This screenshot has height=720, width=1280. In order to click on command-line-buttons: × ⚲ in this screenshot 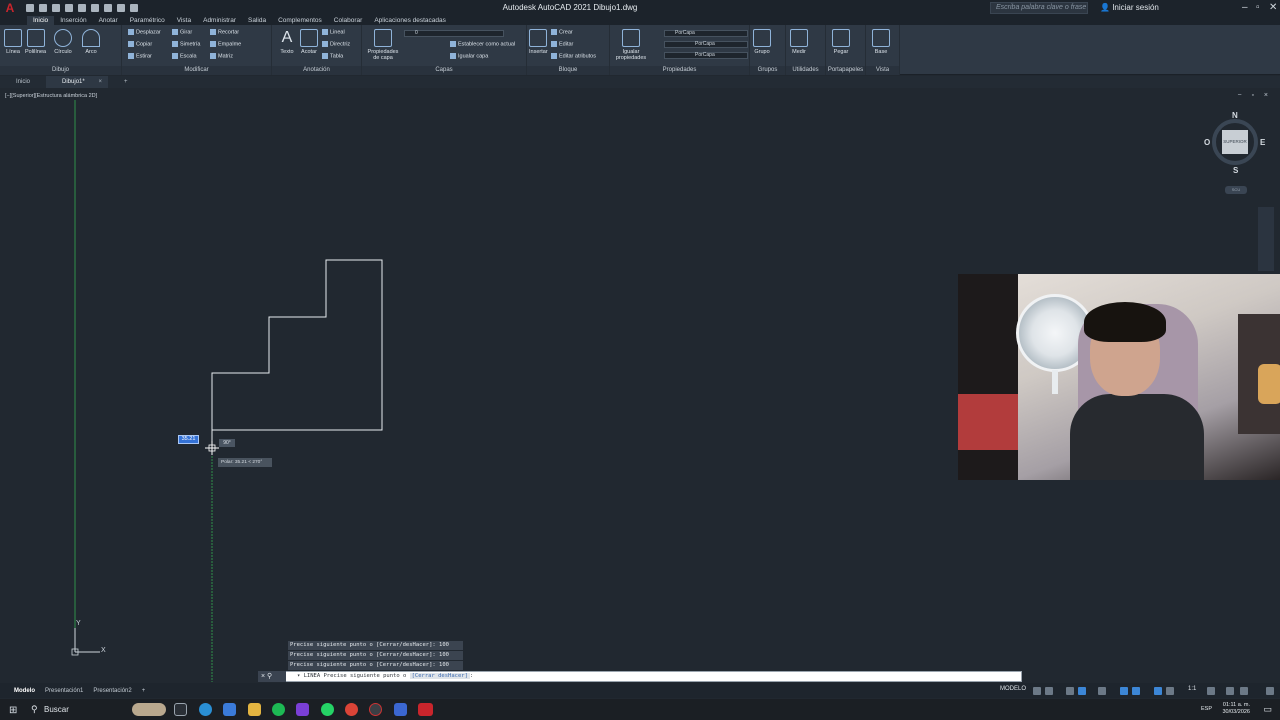, I will do `click(272, 676)`.